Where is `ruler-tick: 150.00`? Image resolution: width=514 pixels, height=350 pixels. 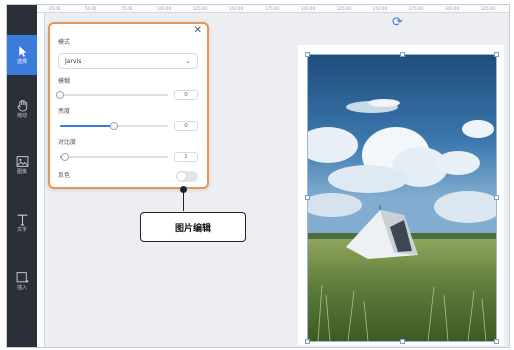 ruler-tick: 150.00 is located at coordinates (236, 8).